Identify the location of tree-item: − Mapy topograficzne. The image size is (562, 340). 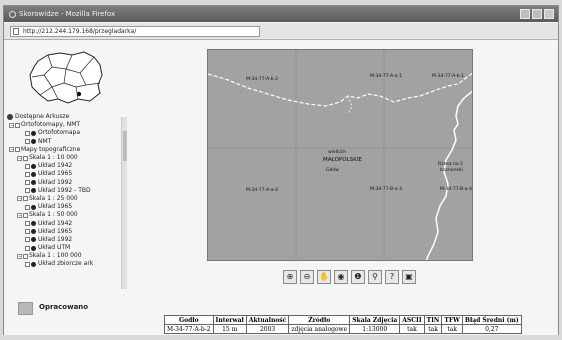
(67, 150).